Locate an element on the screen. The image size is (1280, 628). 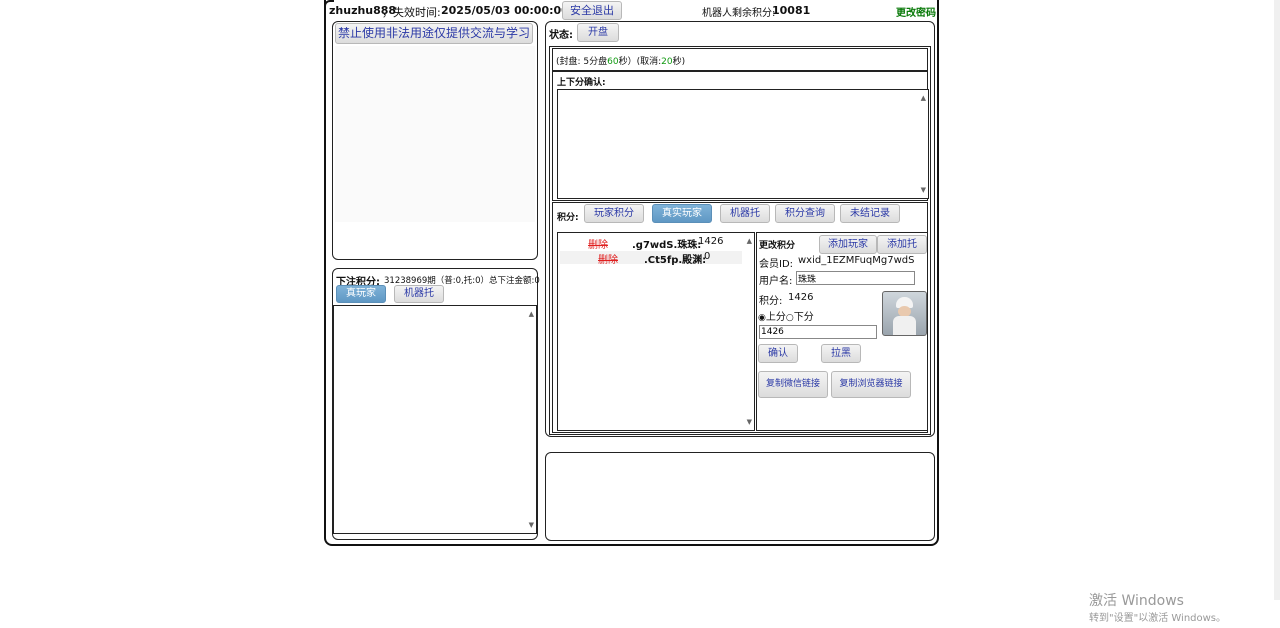
tab-unsettled-records: 未结记录 is located at coordinates (870, 213).